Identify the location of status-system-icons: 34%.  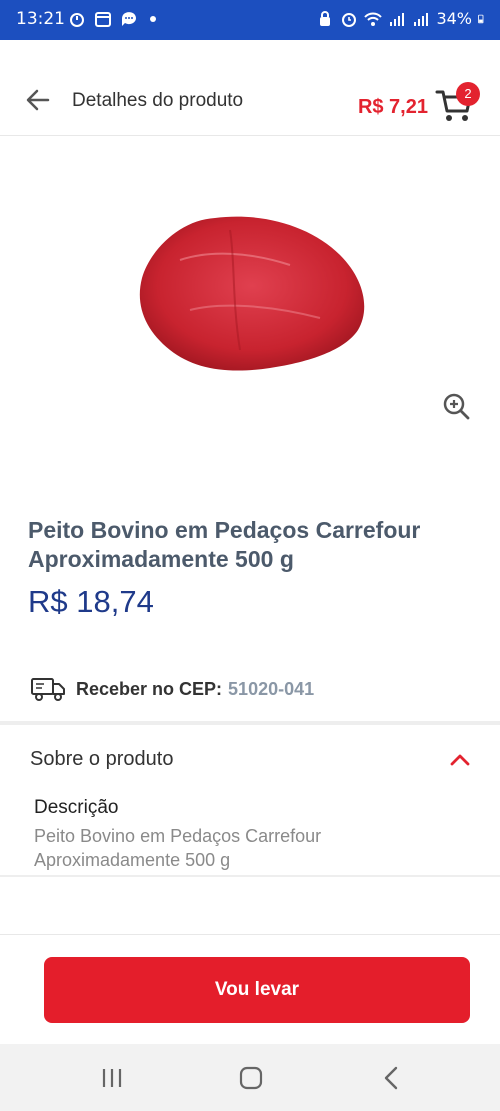
(402, 18).